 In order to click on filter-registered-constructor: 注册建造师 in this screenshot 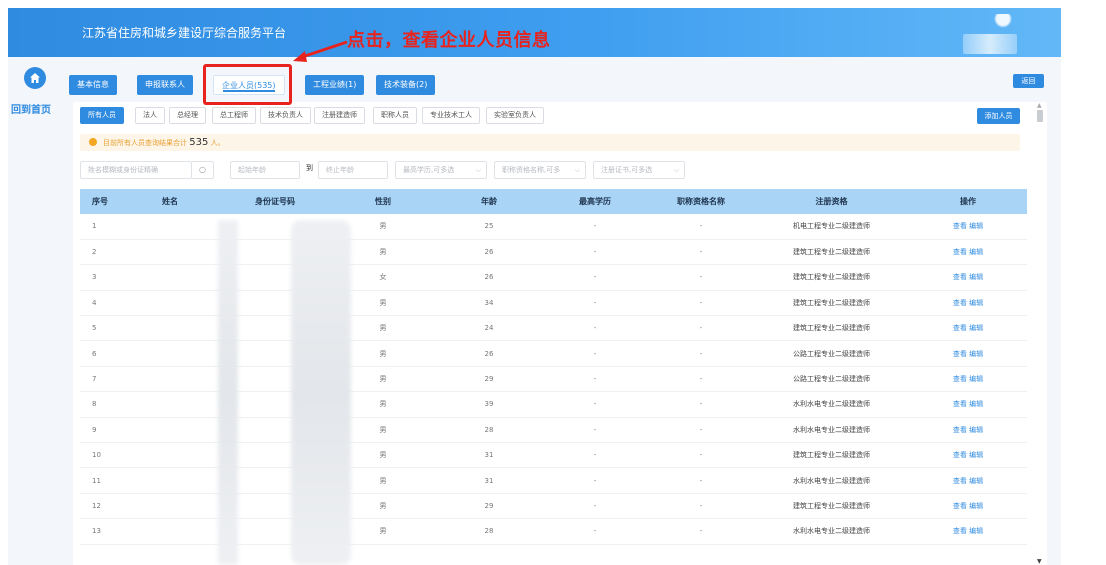, I will do `click(339, 115)`.